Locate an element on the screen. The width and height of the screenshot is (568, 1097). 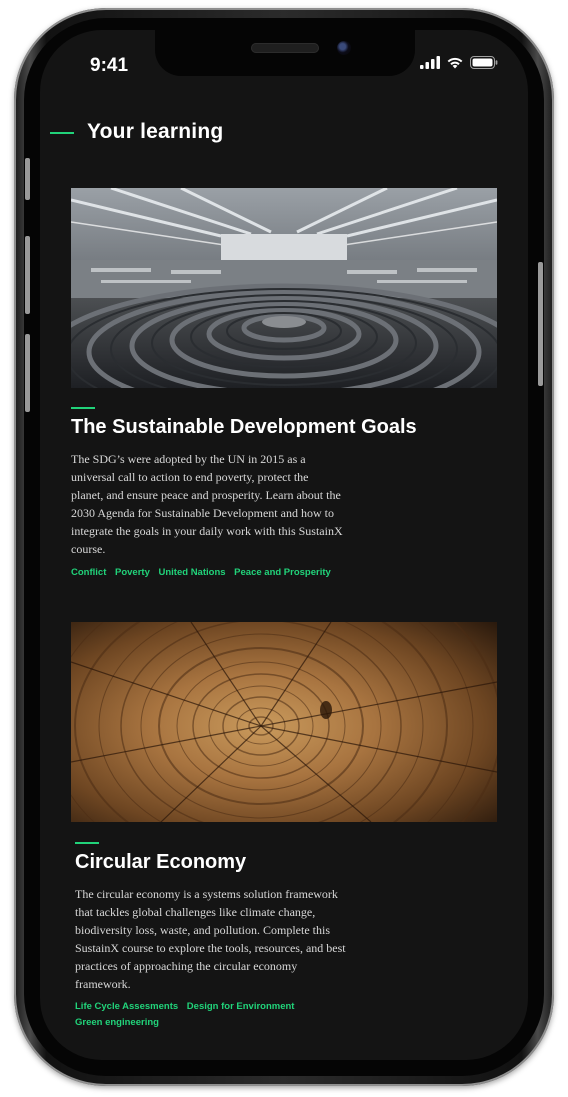
power-button is located at coordinates (540, 324).